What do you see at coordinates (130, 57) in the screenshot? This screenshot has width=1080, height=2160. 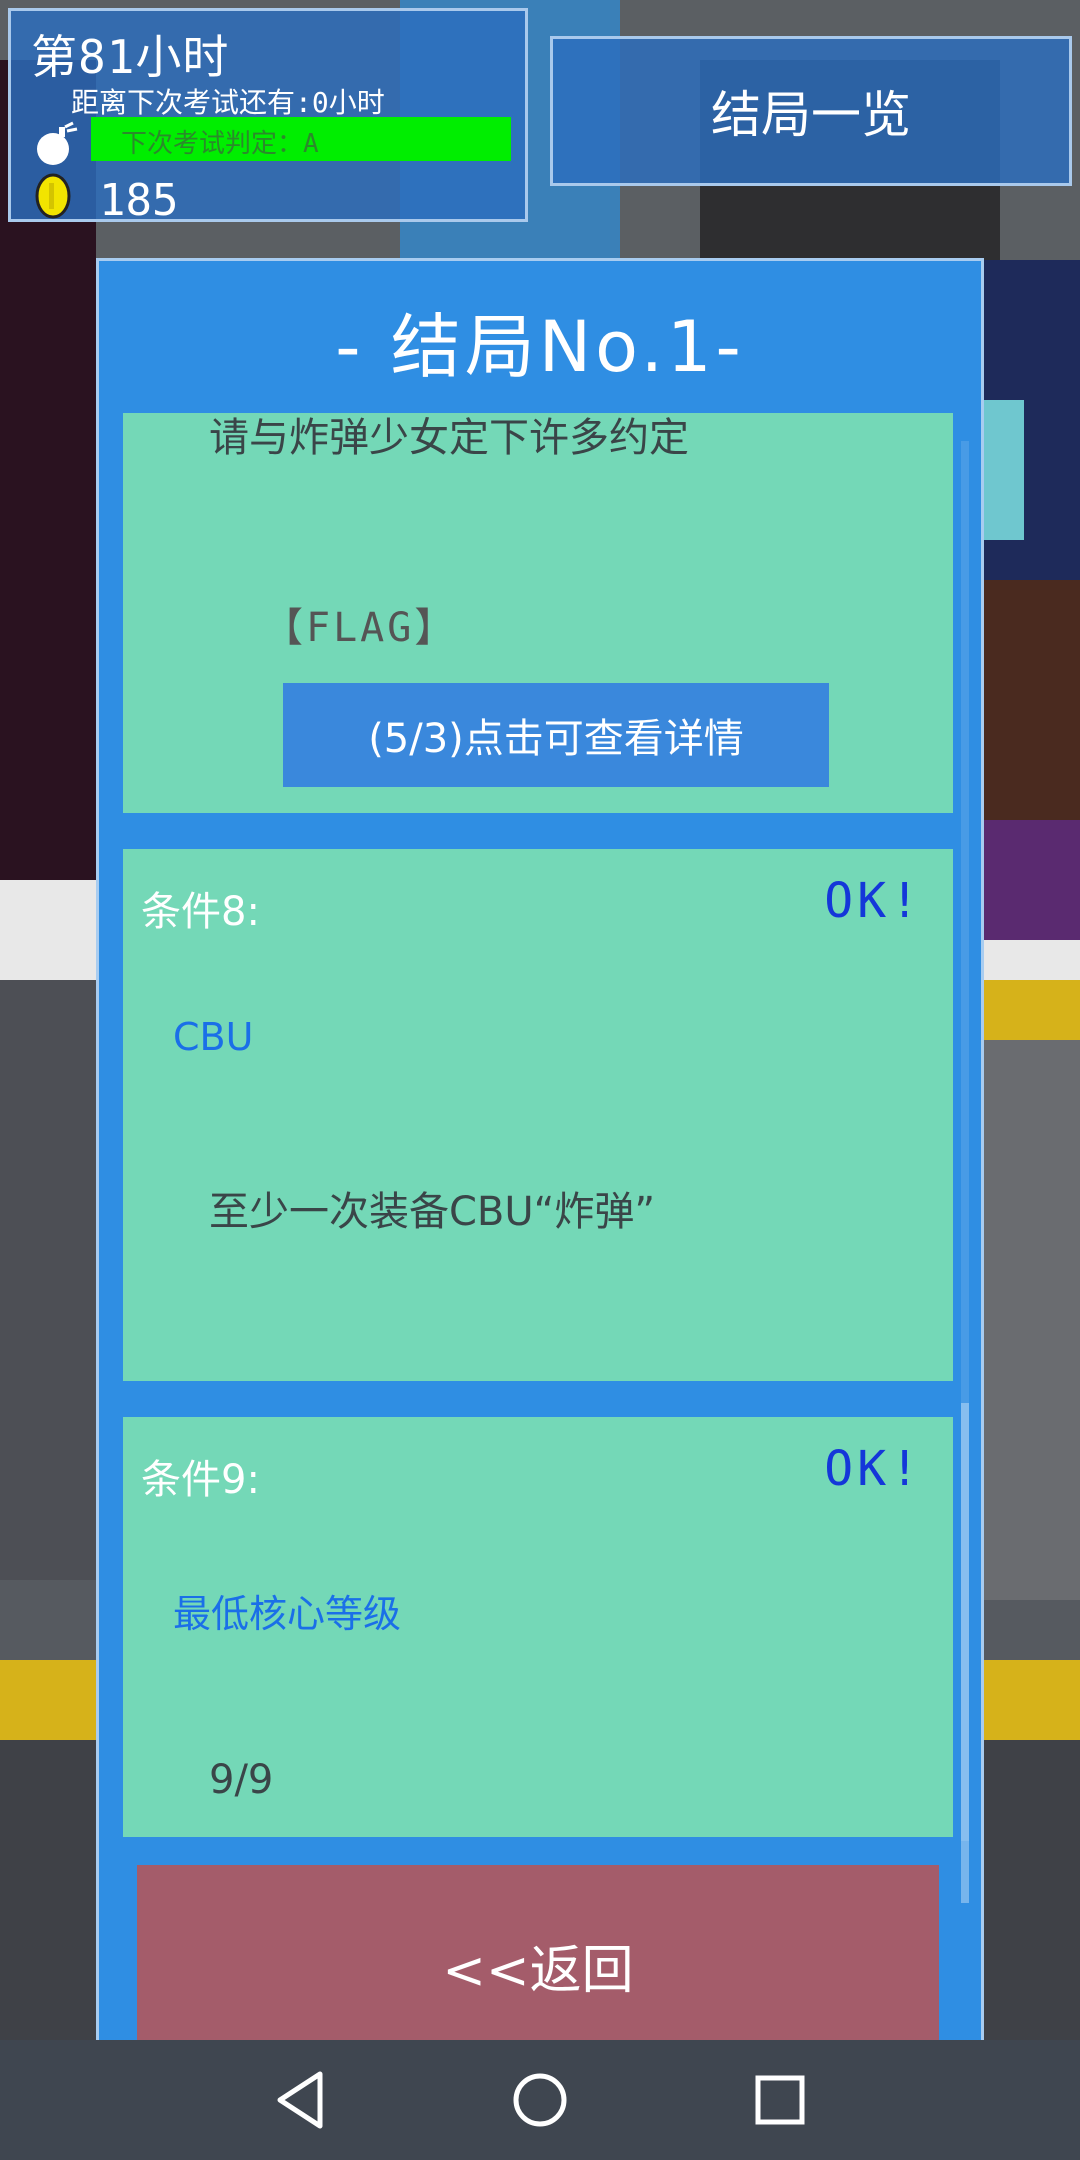 I see `hour-counter: 第81小时` at bounding box center [130, 57].